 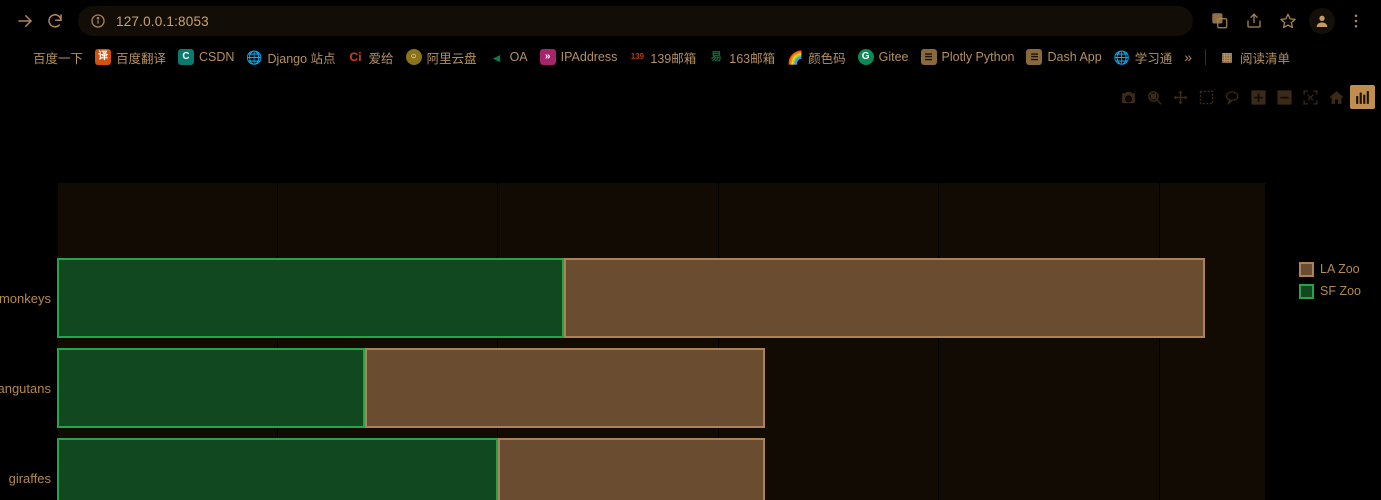 I want to click on bookmark-label: Dash App, so click(x=1074, y=57).